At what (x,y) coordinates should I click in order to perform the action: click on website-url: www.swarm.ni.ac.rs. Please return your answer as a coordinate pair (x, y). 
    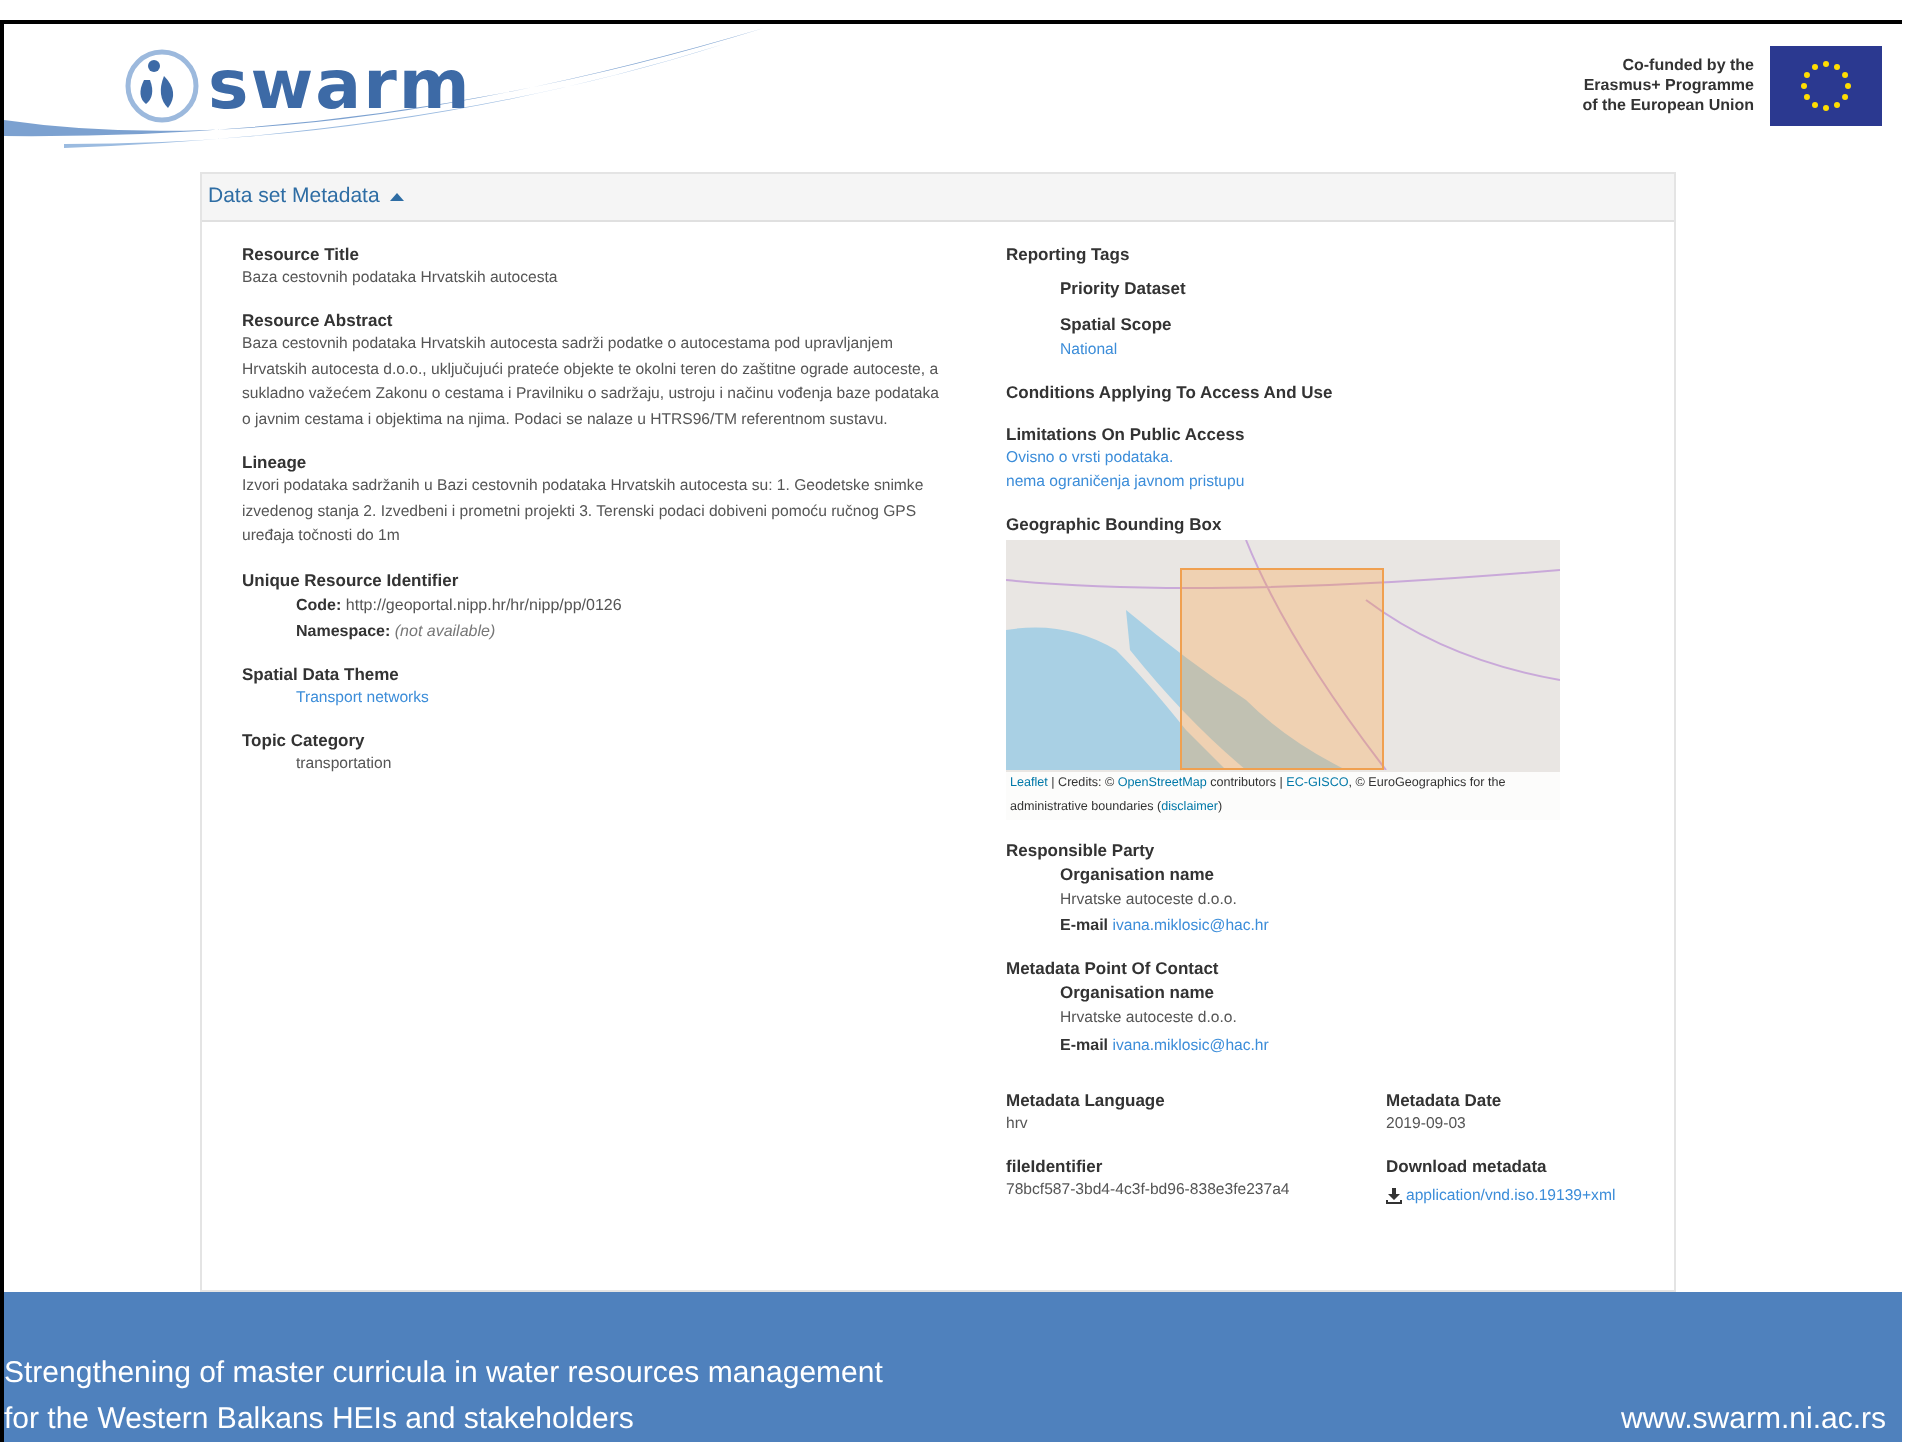
    Looking at the image, I should click on (1753, 1420).